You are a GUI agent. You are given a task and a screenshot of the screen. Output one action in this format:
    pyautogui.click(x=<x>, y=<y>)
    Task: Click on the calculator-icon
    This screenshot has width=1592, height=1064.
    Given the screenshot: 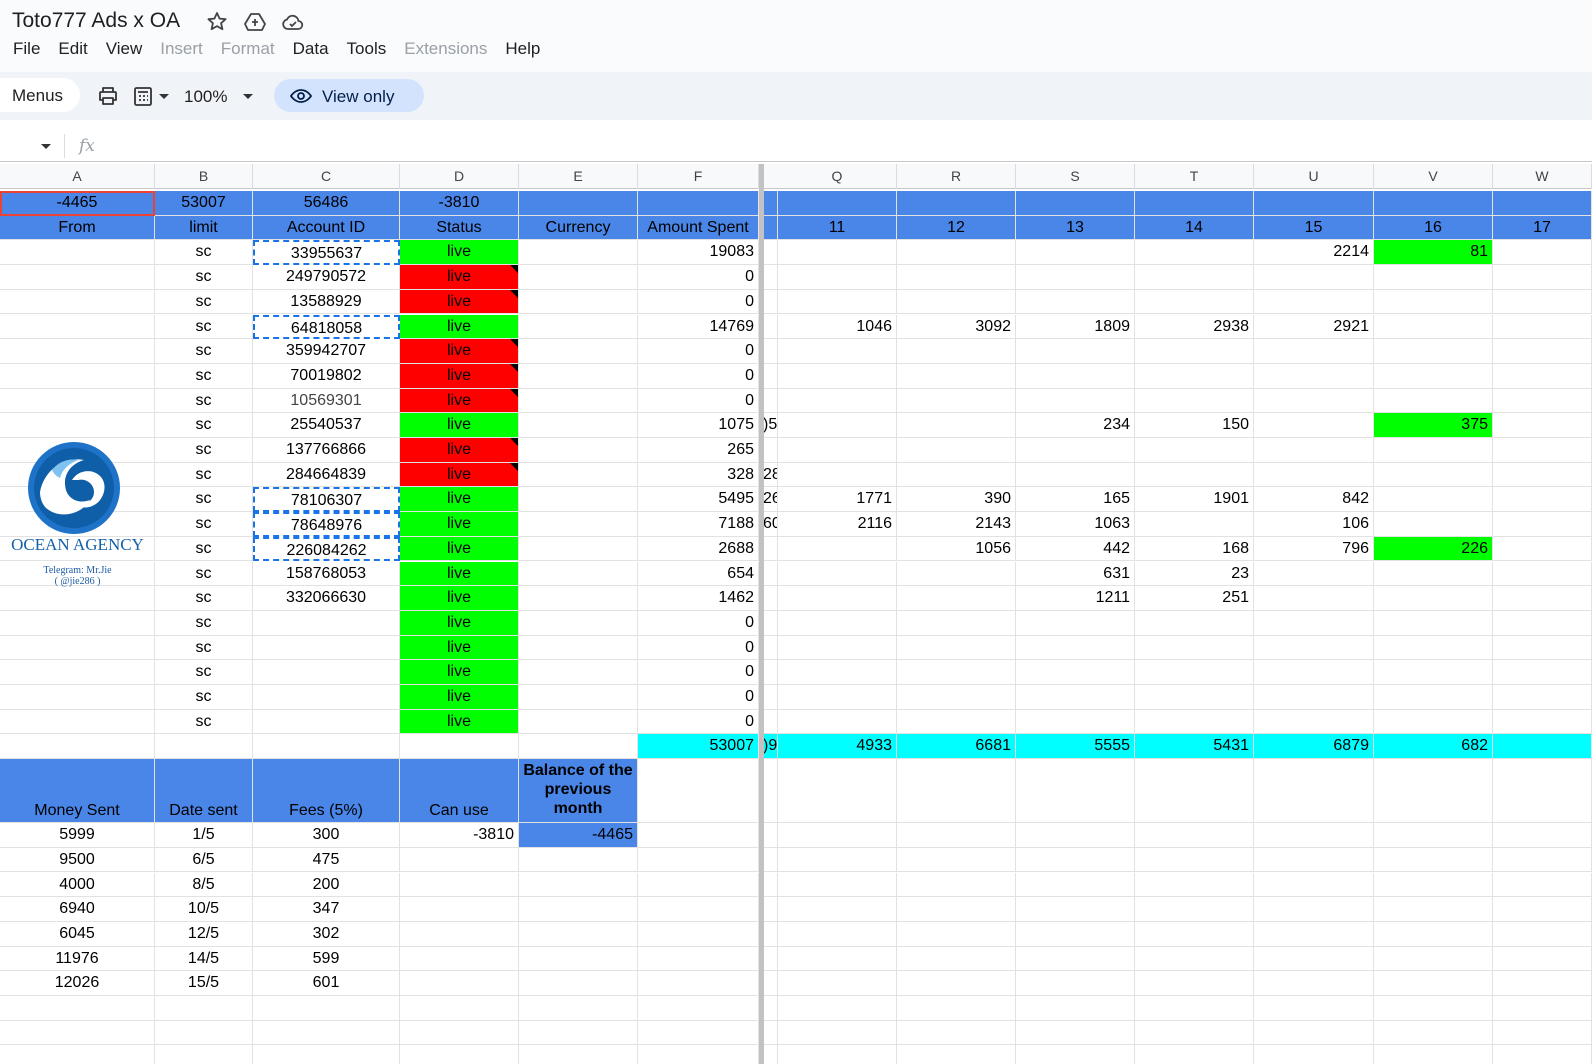 What is the action you would take?
    pyautogui.click(x=144, y=96)
    